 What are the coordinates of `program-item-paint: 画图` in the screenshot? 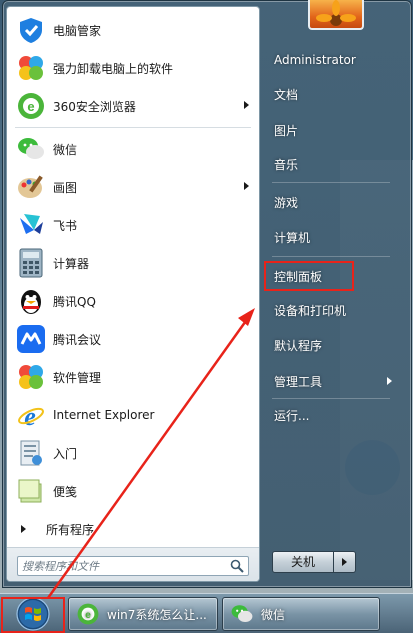 It's located at (133, 187).